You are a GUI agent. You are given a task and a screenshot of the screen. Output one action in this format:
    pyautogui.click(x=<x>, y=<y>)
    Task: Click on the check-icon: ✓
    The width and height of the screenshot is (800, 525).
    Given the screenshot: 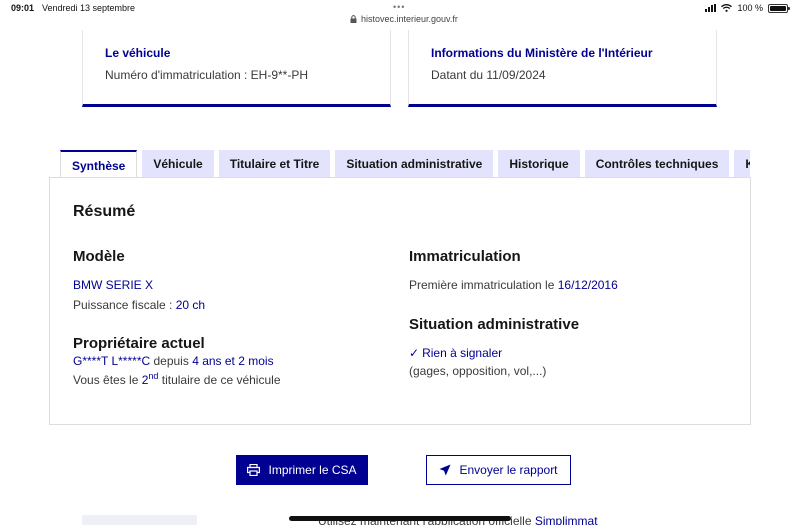 What is the action you would take?
    pyautogui.click(x=414, y=353)
    